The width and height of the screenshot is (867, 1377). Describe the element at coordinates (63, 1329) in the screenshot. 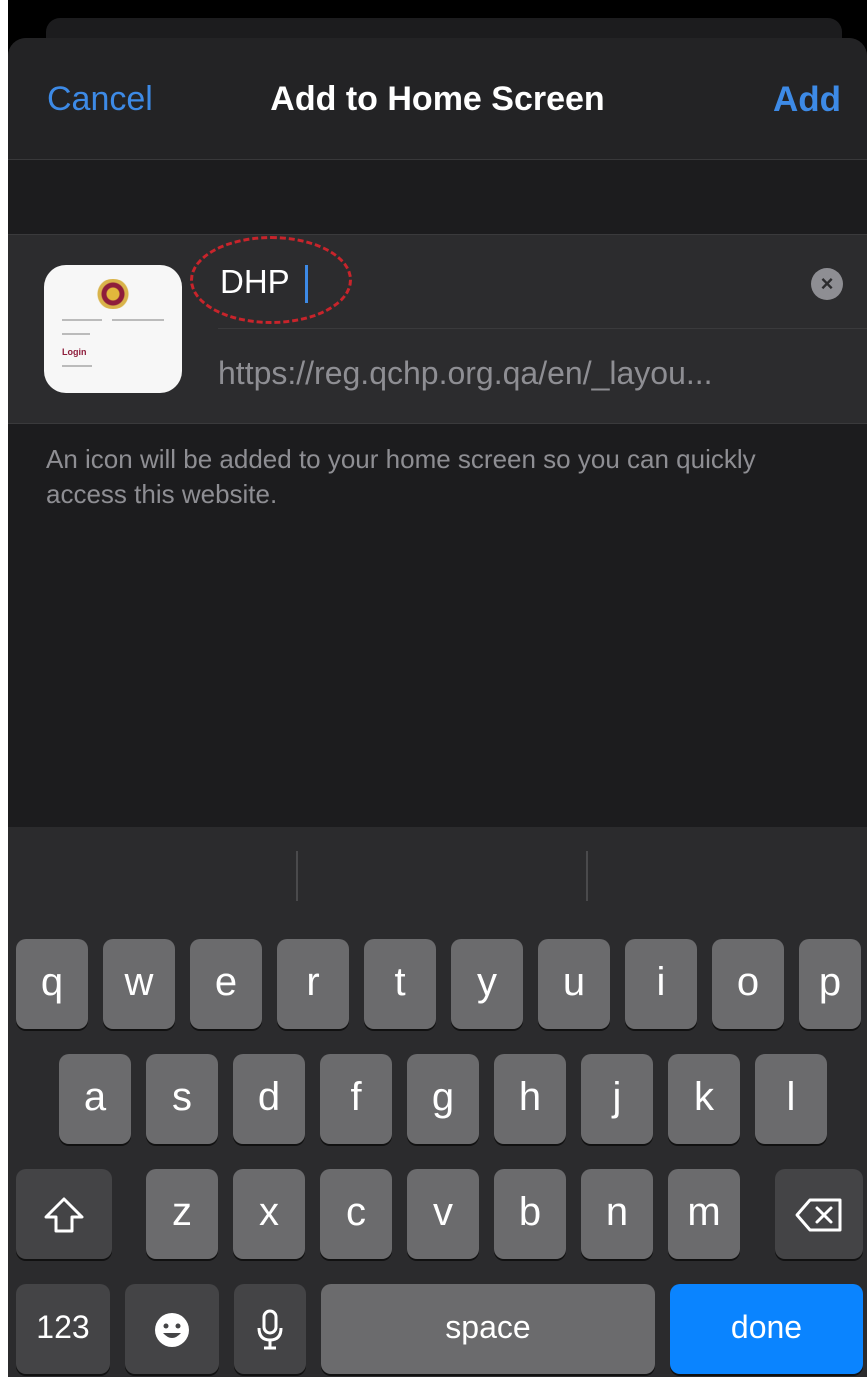

I see `numbers-key: 123` at that location.